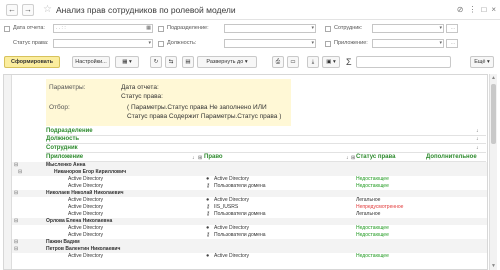  I want to click on employee-row: ⊟ Орлова Елена Николаевна, so click(249, 221).